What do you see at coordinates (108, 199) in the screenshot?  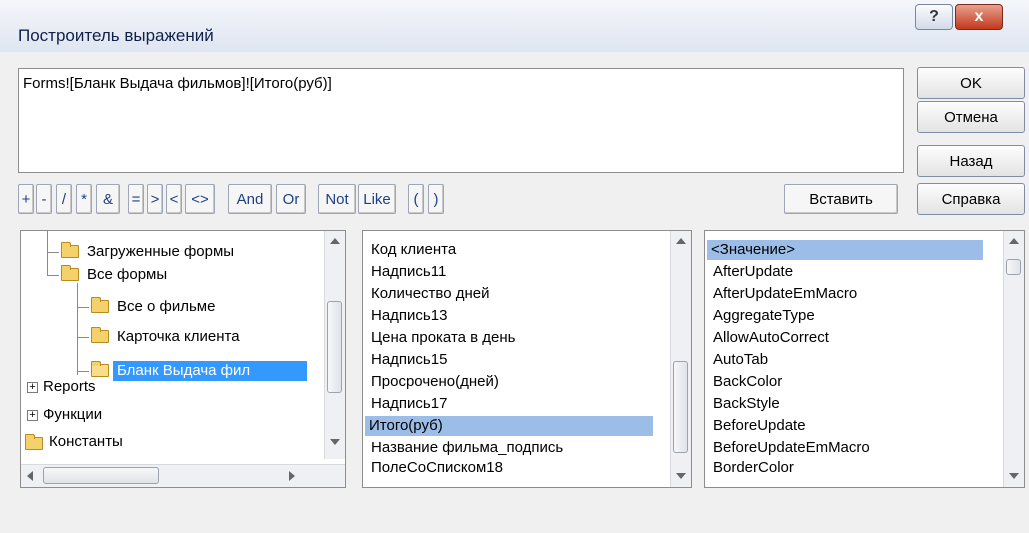 I see `operator-concat-button: &` at bounding box center [108, 199].